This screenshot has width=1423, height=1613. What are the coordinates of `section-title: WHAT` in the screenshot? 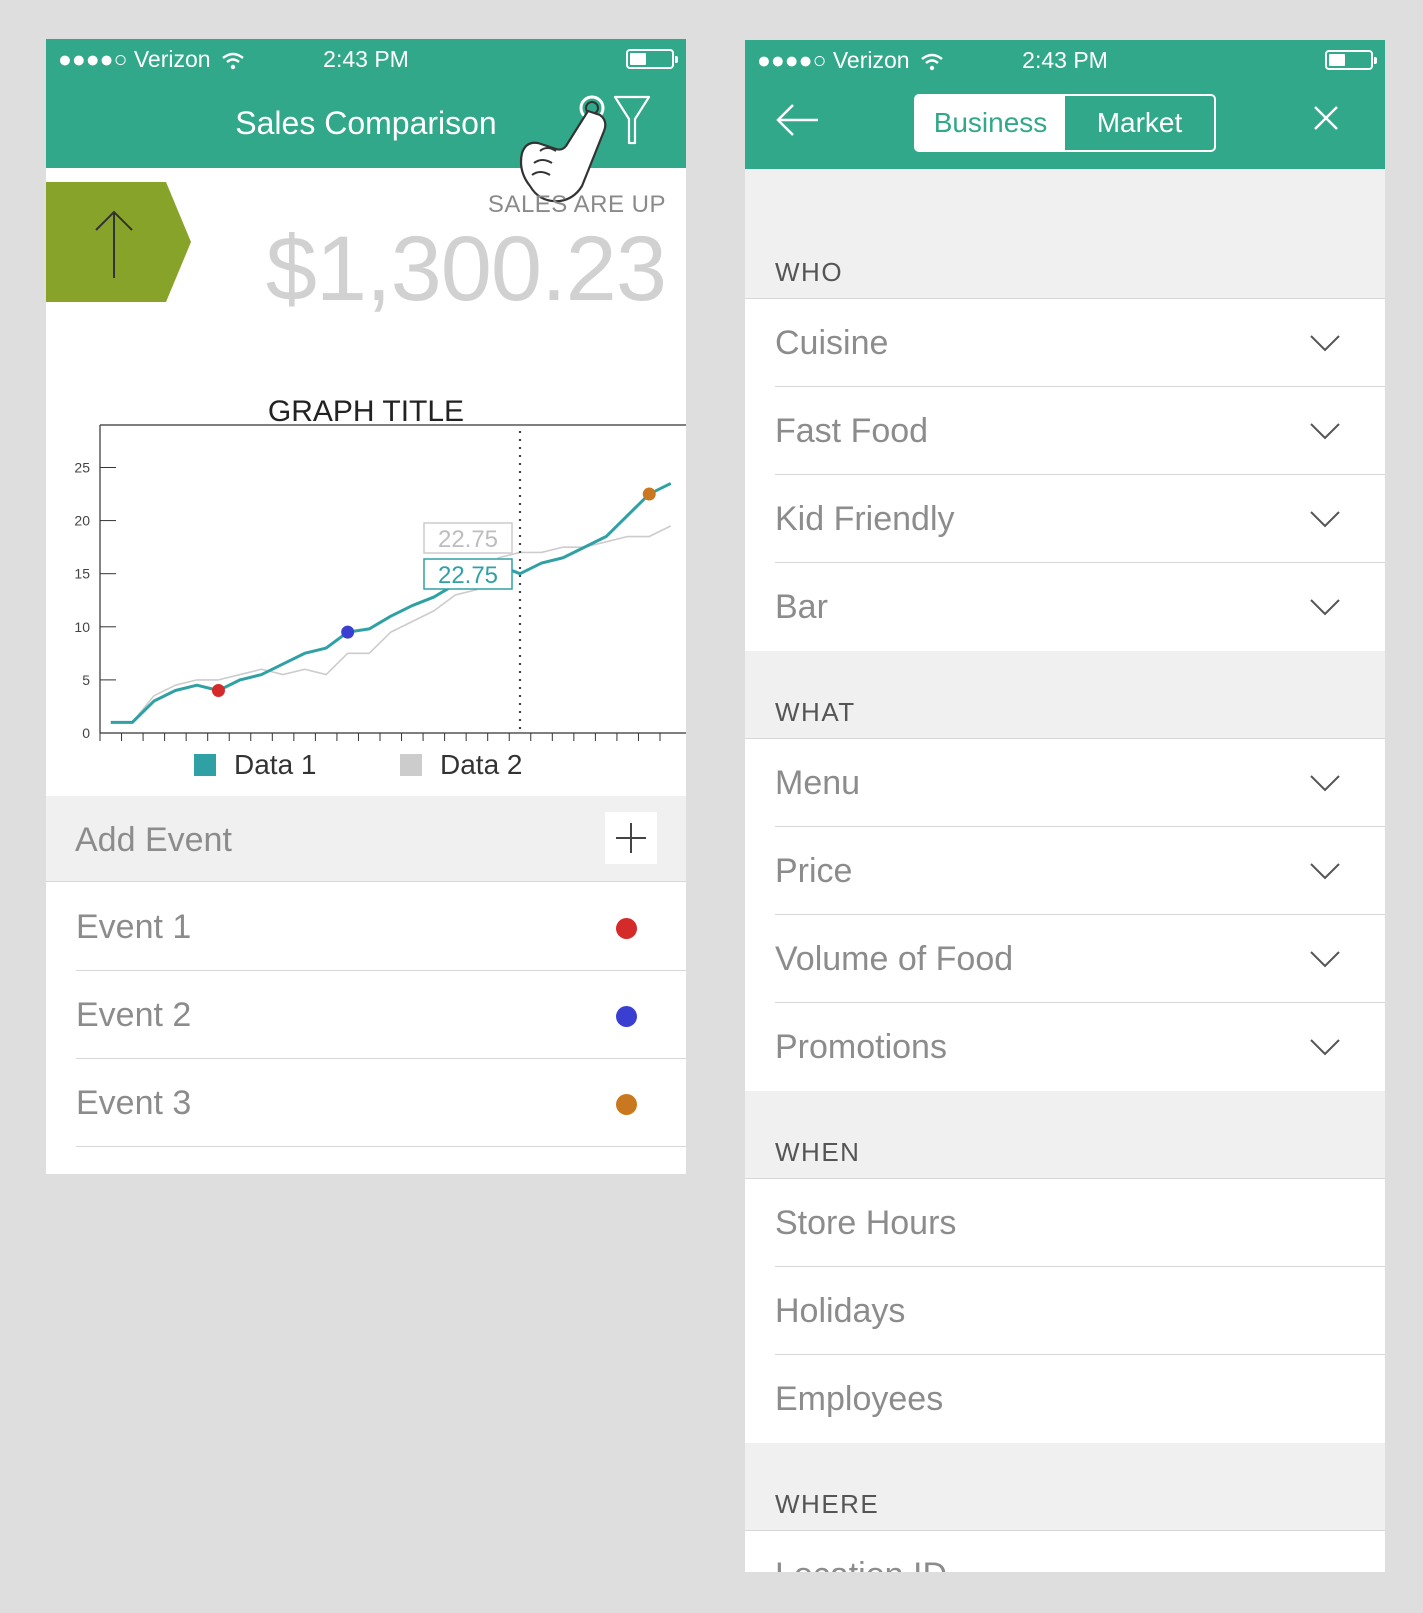 It's located at (815, 712).